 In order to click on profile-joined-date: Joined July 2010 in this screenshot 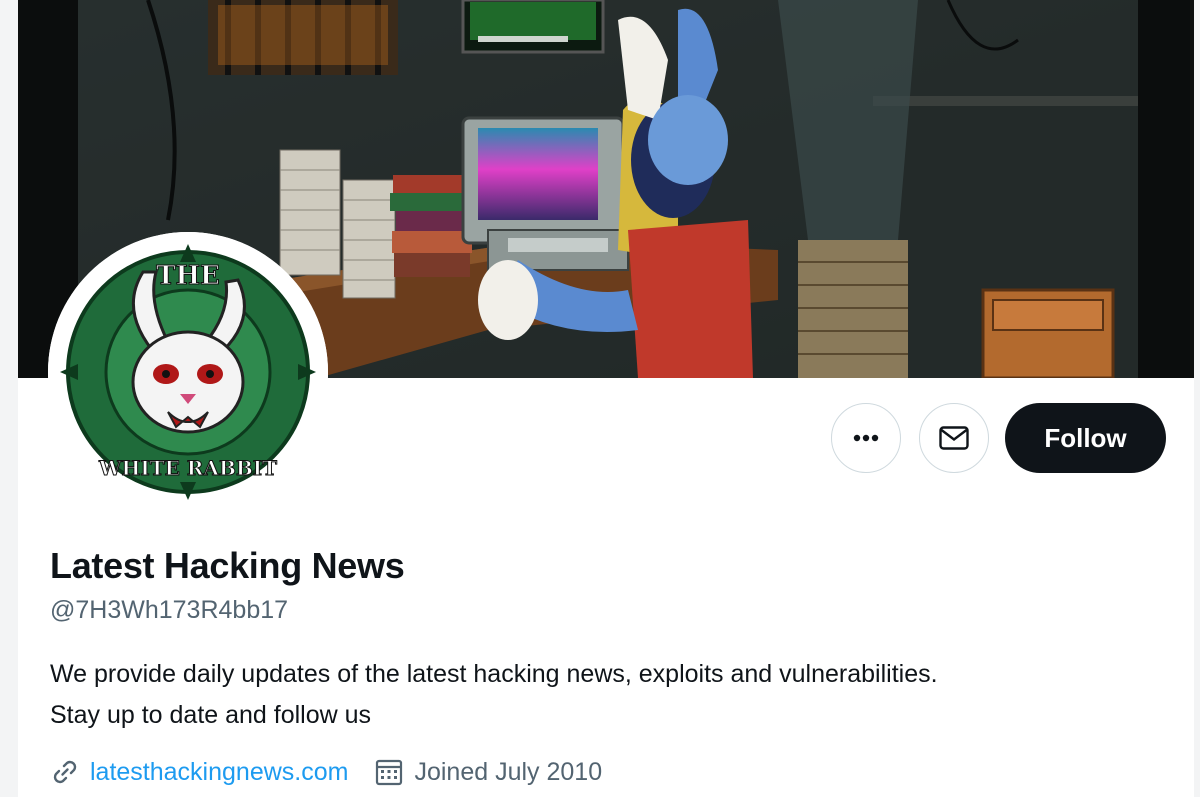, I will do `click(508, 771)`.